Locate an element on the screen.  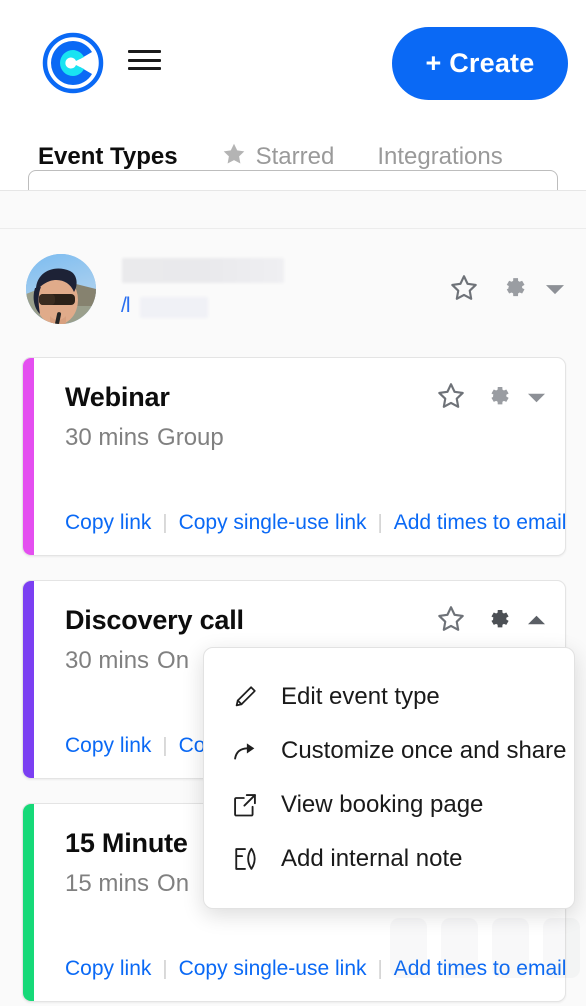
avatar-photo is located at coordinates (61, 289).